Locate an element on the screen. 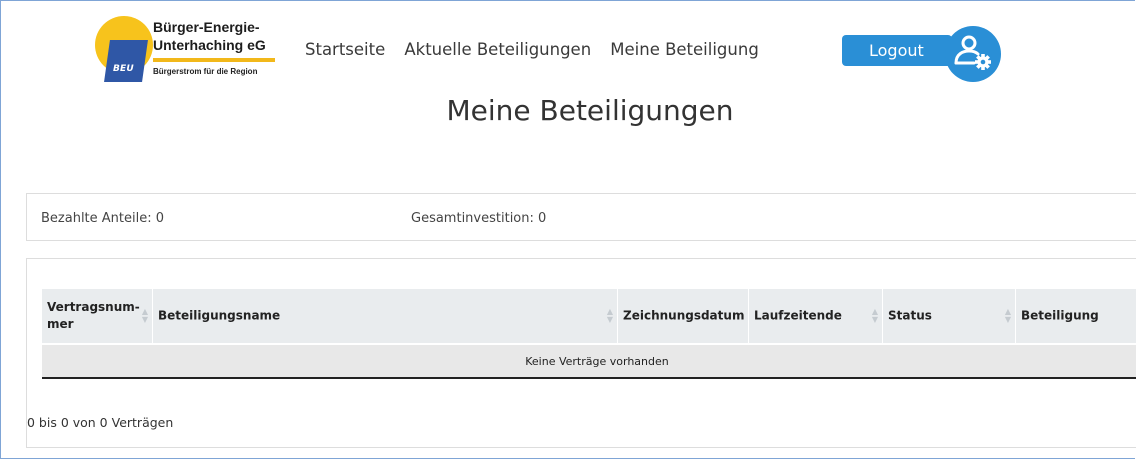  column-header-label: Beteiligung is located at coordinates (1060, 315).